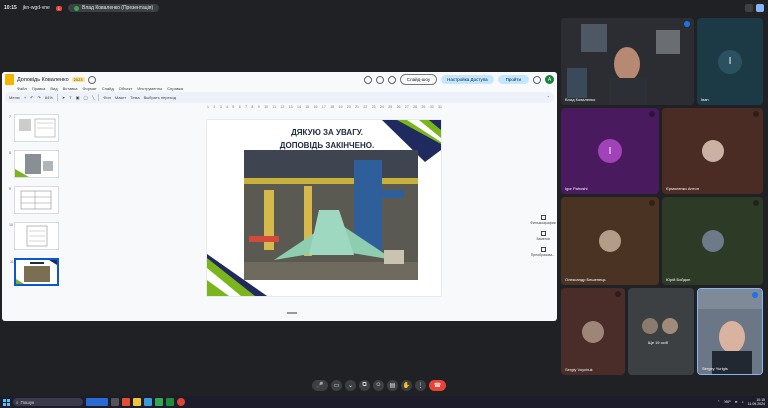 Image resolution: width=768 pixels, height=408 pixels. What do you see at coordinates (39, 97) in the screenshot?
I see `redo-icon: ↷` at bounding box center [39, 97].